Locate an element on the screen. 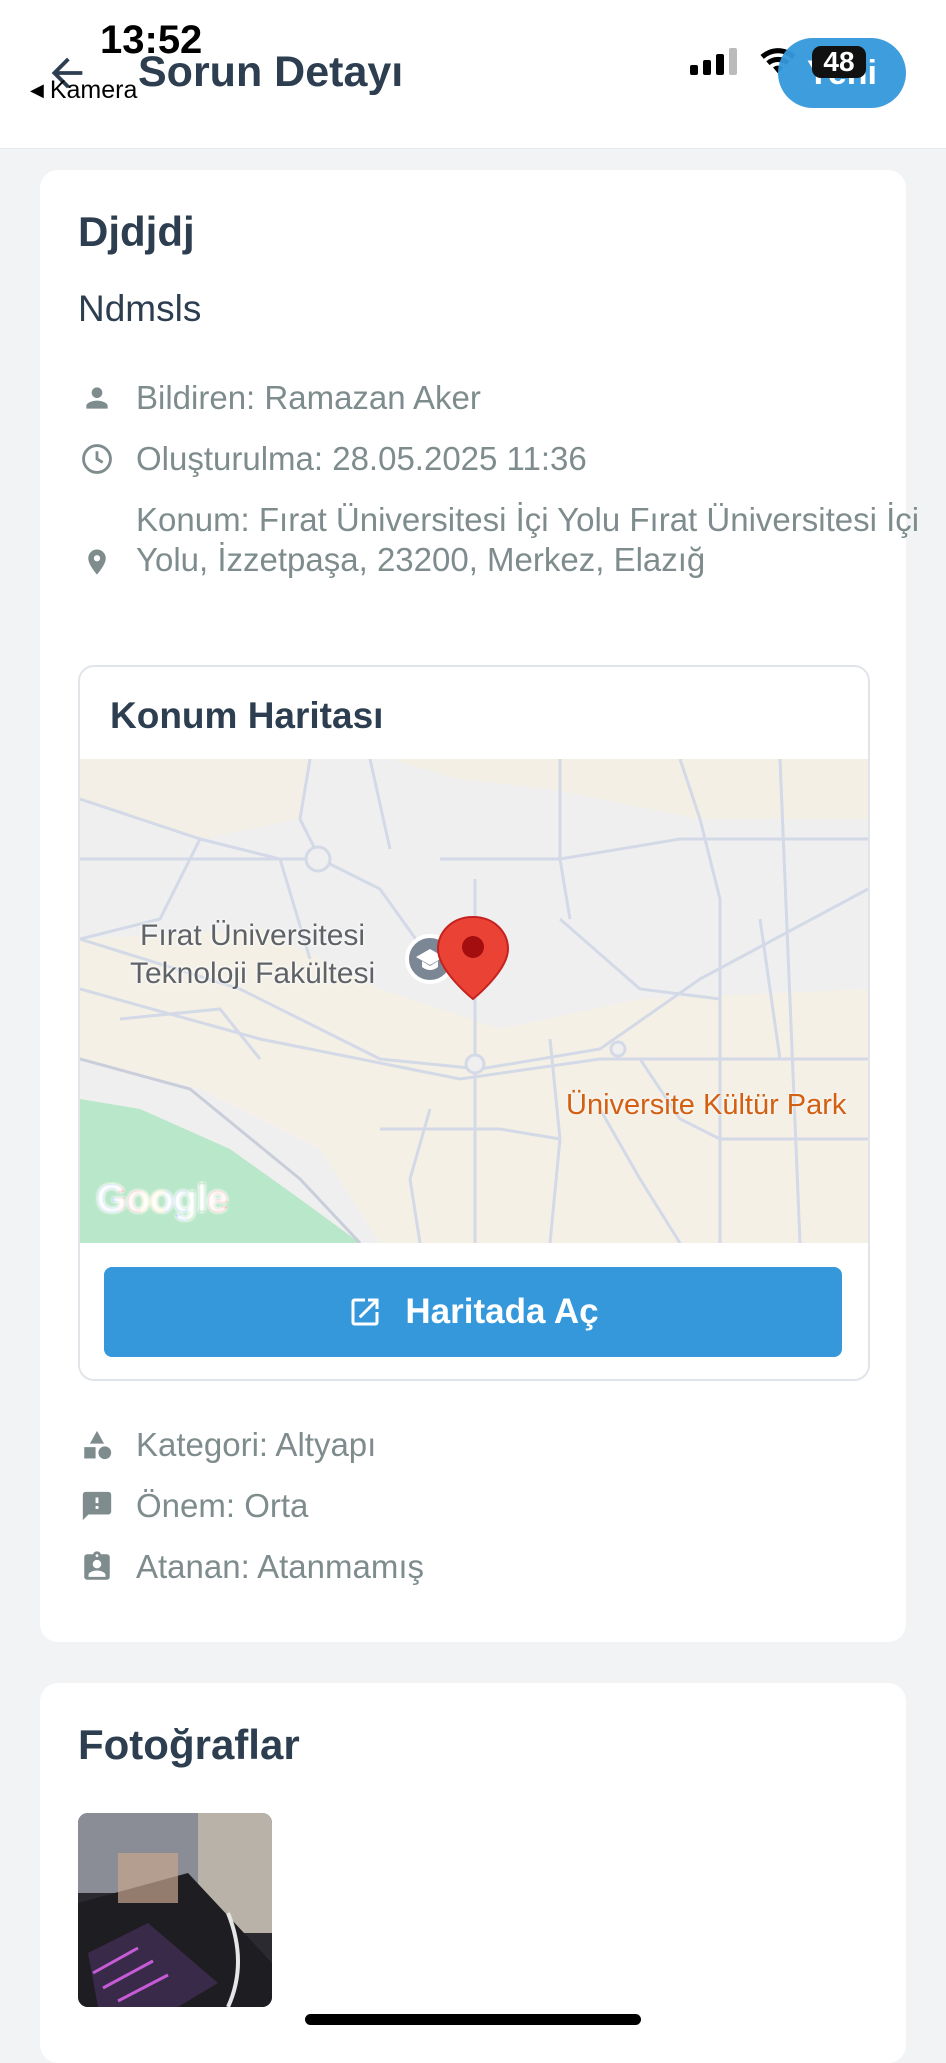  reporter-text: Bildiren: Ramazan Aker is located at coordinates (308, 397).